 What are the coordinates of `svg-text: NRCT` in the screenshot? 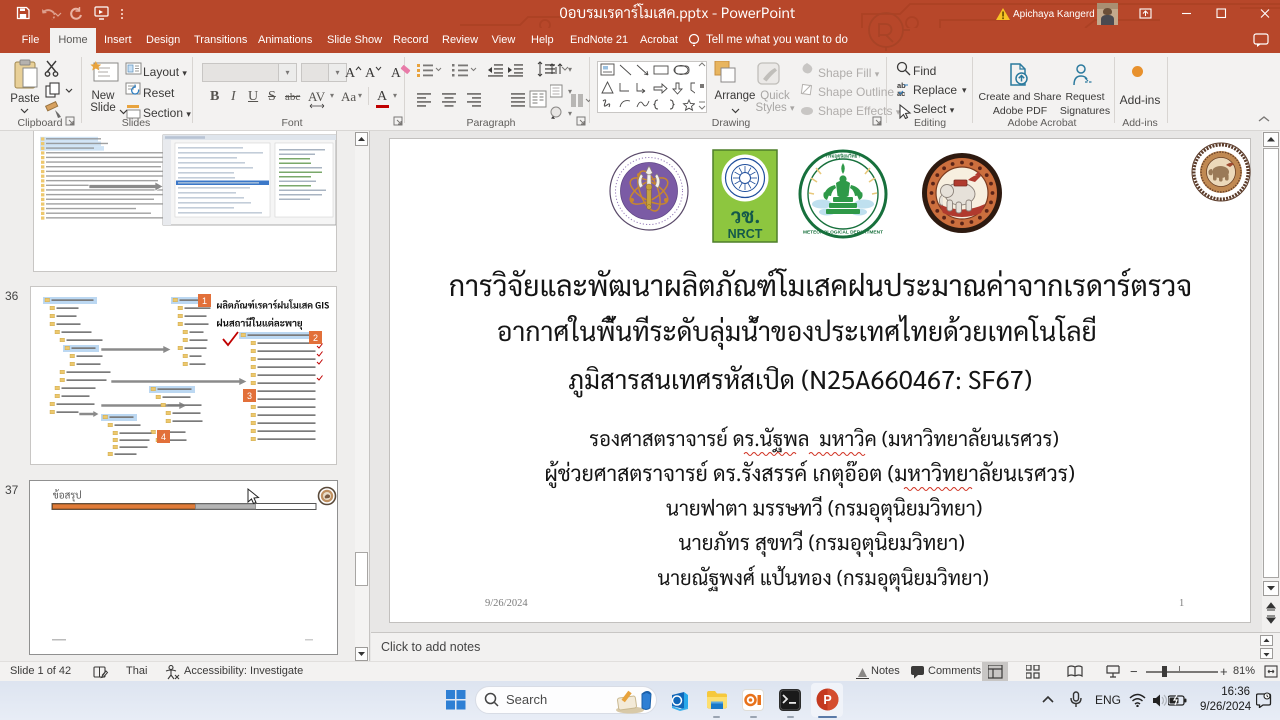 It's located at (745, 234).